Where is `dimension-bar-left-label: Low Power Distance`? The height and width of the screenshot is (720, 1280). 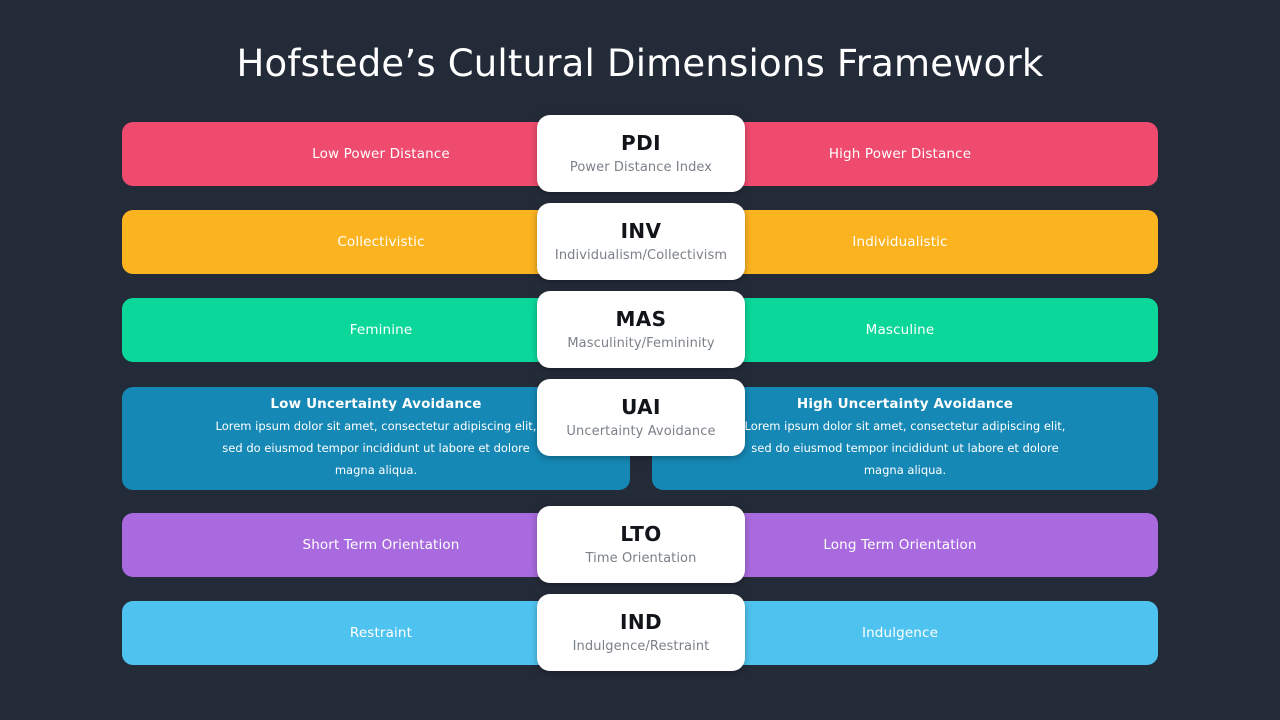
dimension-bar-left-label: Low Power Distance is located at coordinates (381, 154).